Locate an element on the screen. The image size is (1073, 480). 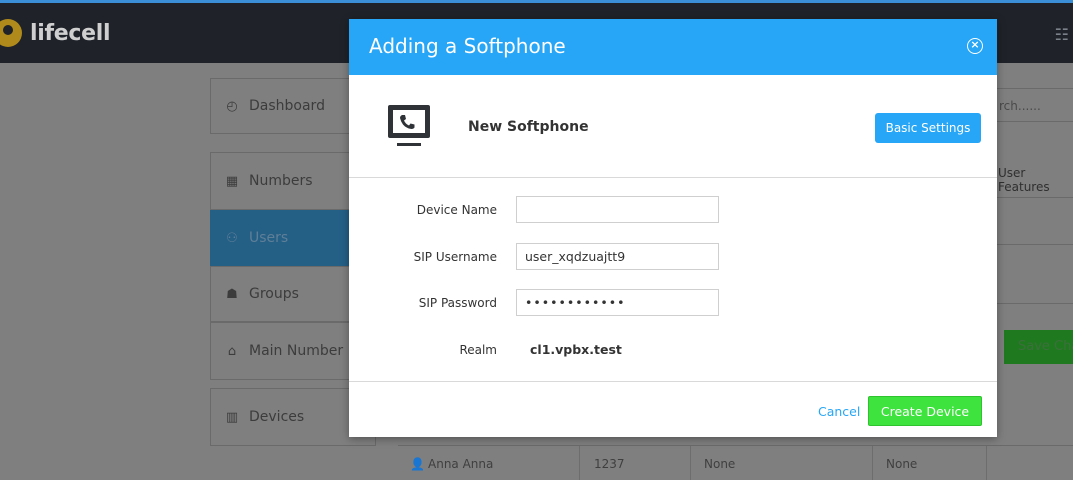
user-name: Anna Anna is located at coordinates (461, 464).